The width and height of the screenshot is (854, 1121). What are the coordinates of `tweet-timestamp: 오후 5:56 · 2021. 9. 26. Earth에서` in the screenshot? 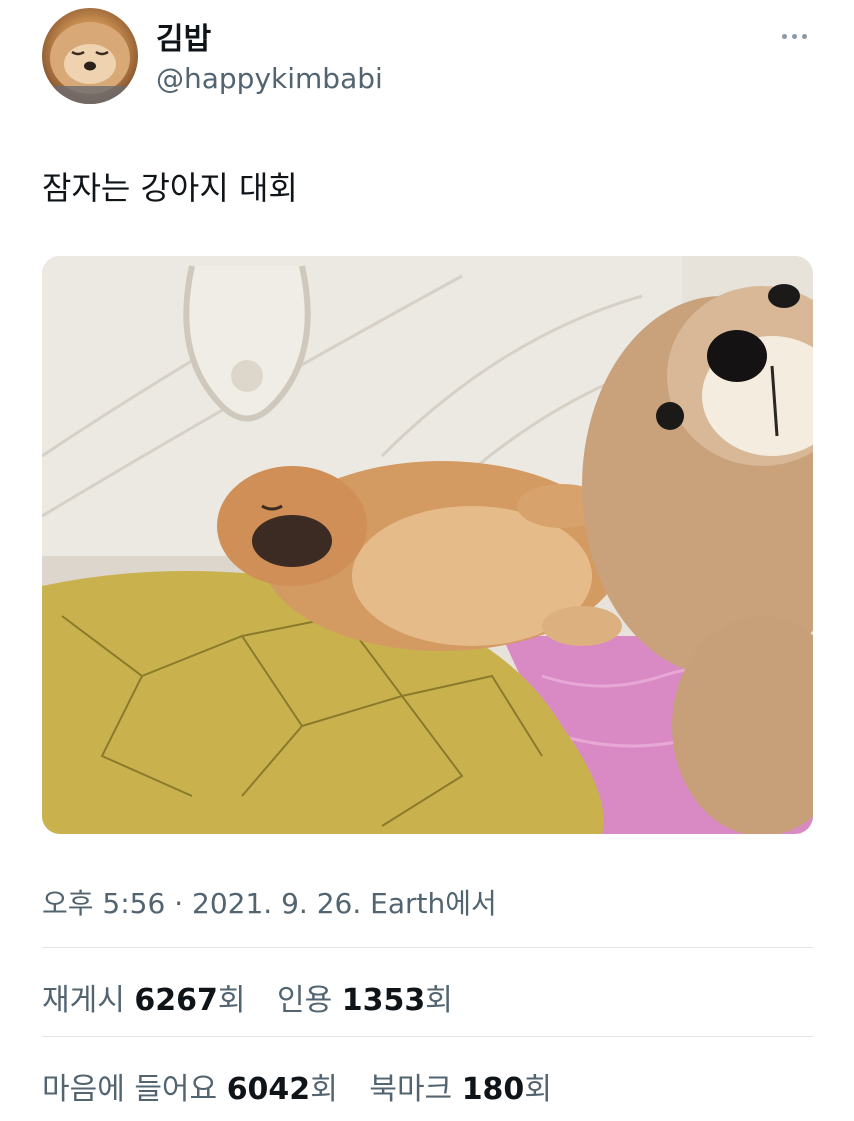 It's located at (269, 902).